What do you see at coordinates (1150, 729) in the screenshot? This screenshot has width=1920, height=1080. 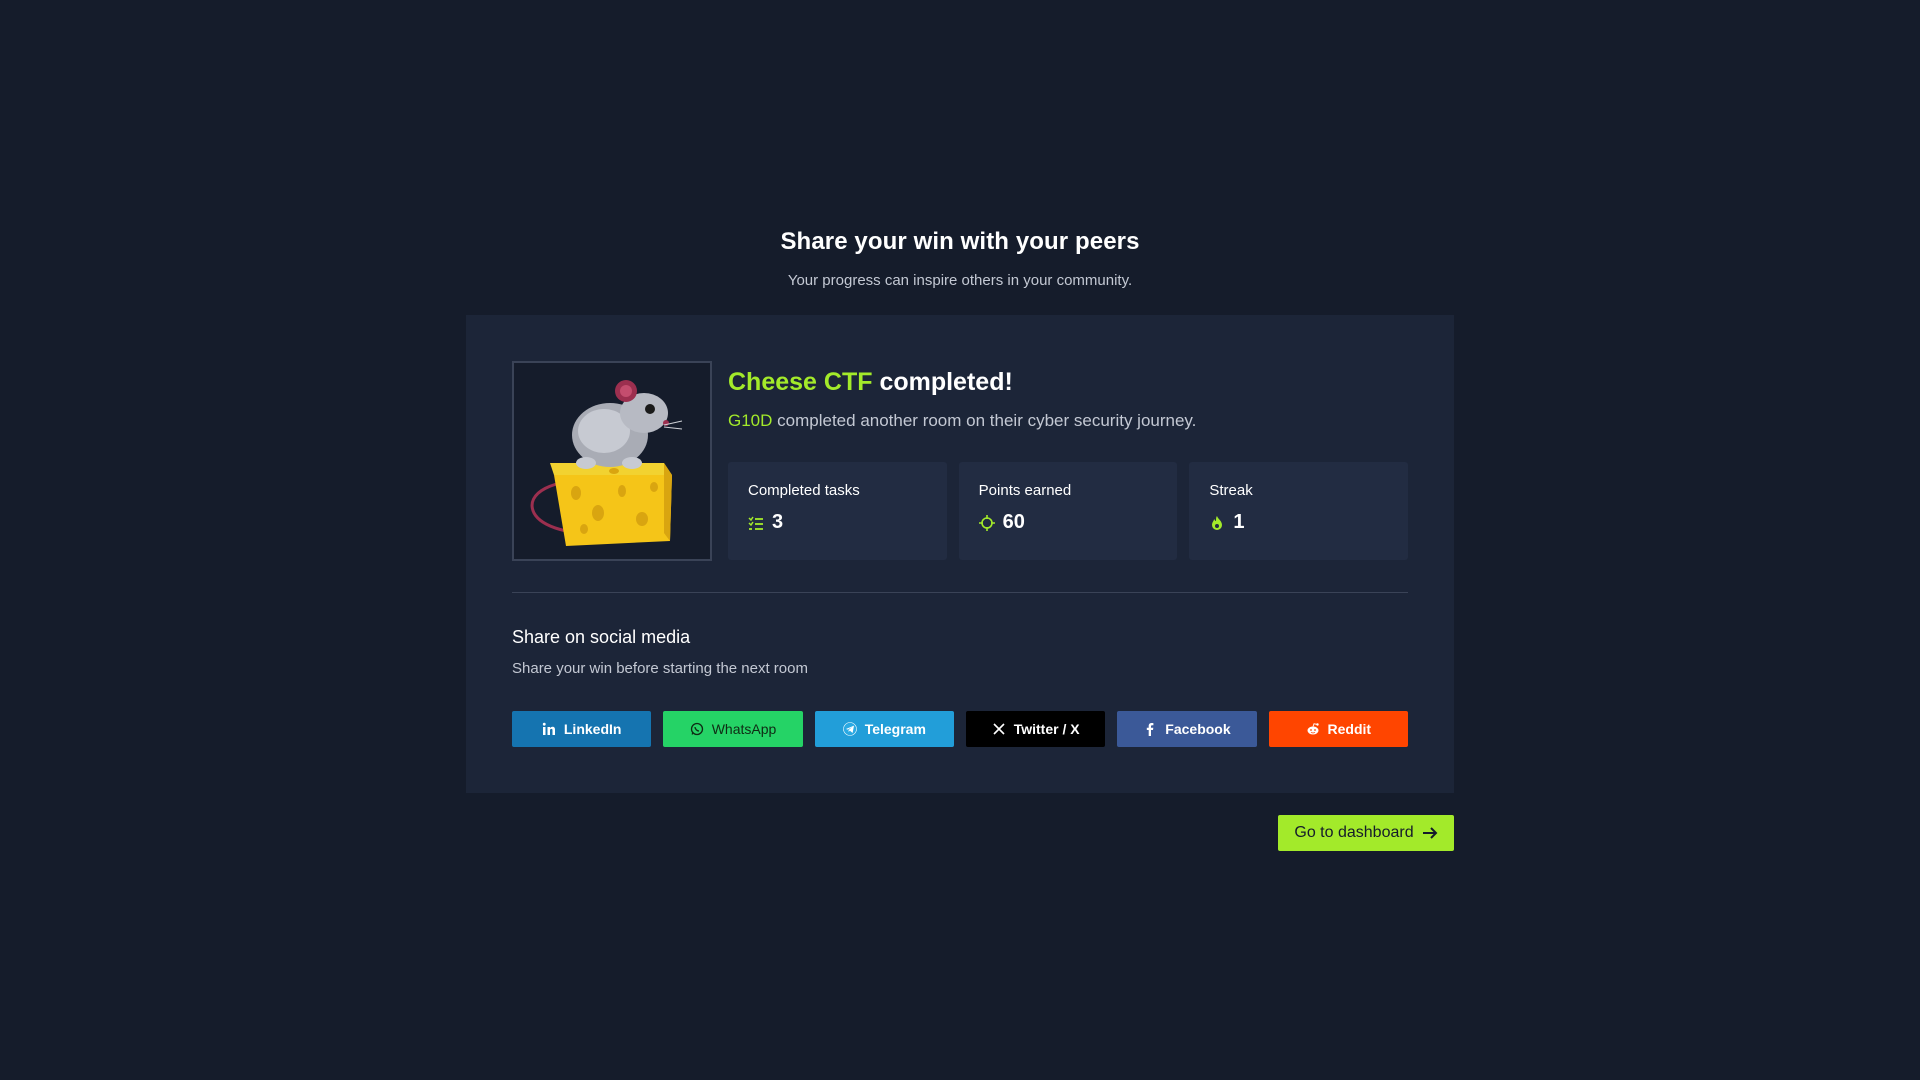 I see `facebook-icon` at bounding box center [1150, 729].